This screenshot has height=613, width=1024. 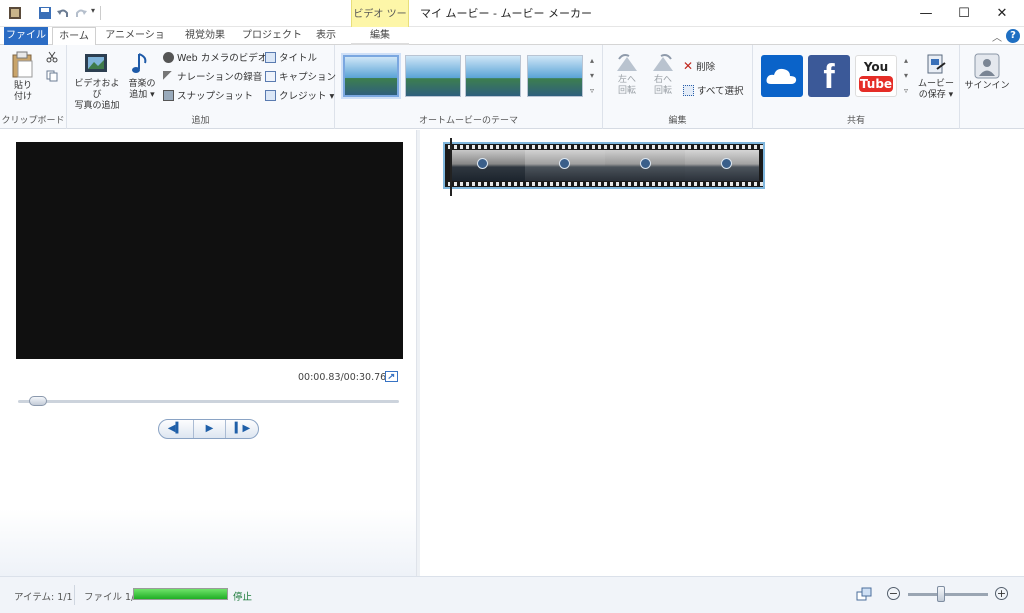 I want to click on rotate-left-button: 左へ 回転, so click(x=627, y=75).